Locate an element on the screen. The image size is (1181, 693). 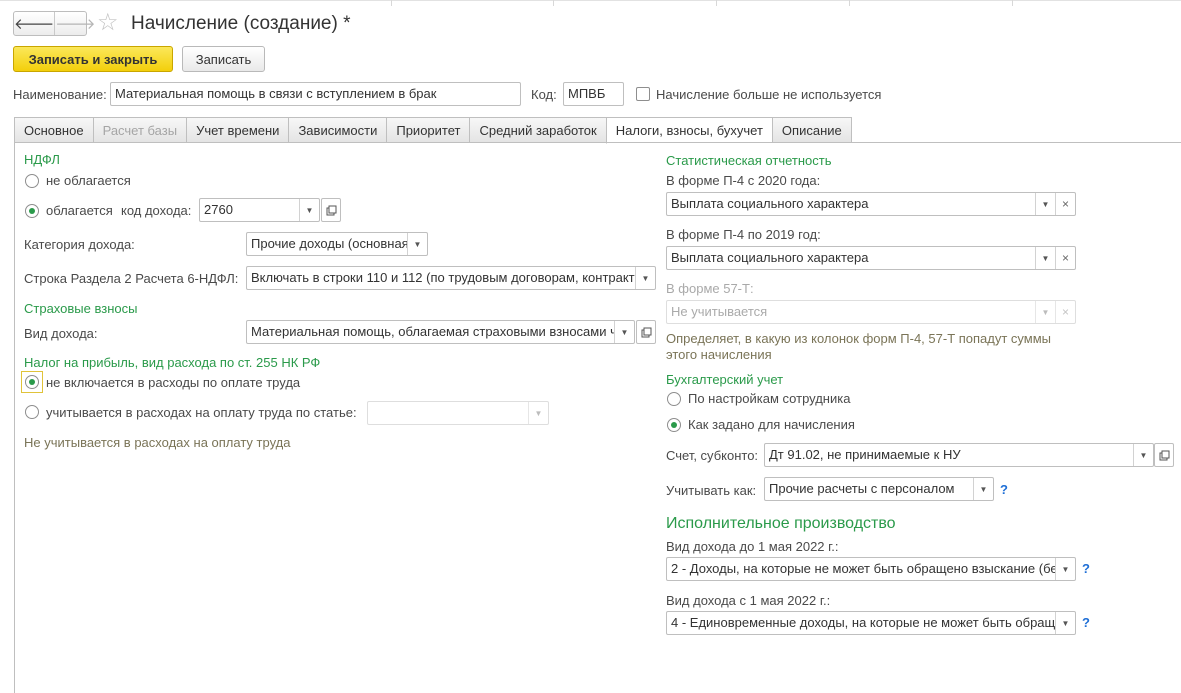
tab-time-tracking: Учет времени is located at coordinates (237, 130).